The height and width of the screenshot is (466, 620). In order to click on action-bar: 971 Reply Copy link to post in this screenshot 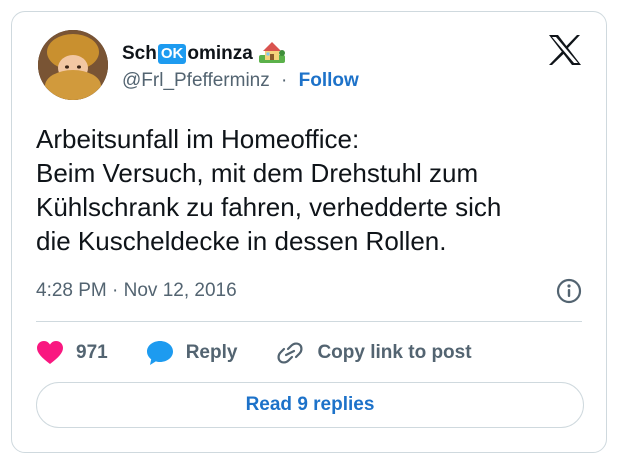, I will do `click(273, 353)`.